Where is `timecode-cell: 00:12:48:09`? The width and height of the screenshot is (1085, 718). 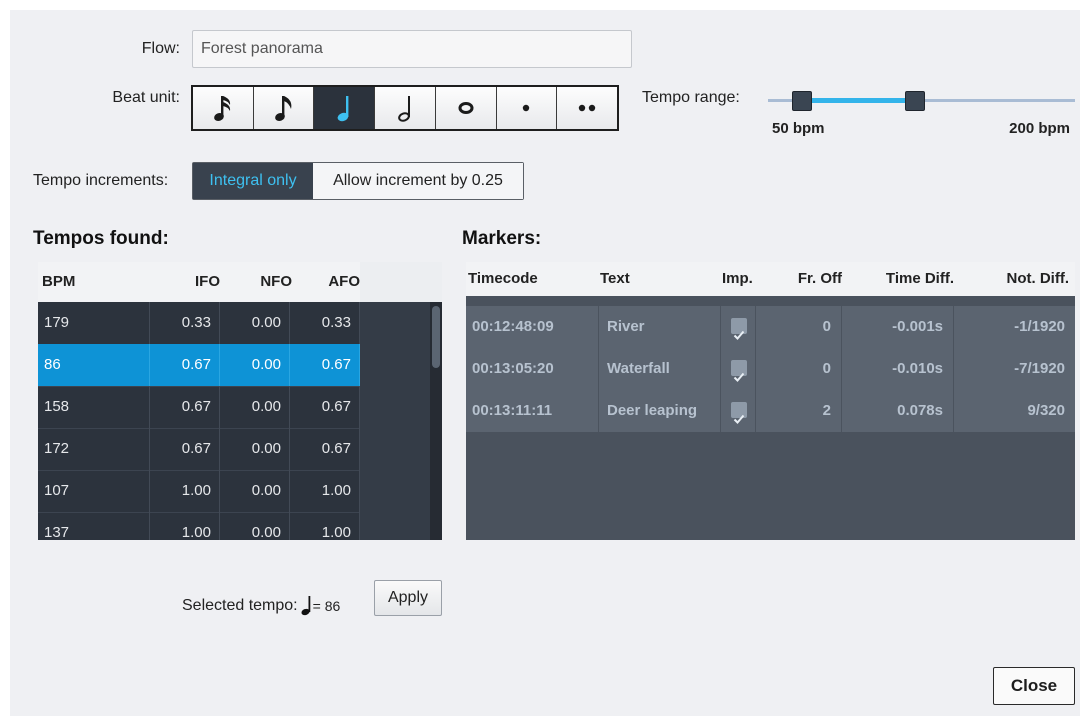
timecode-cell: 00:12:48:09 is located at coordinates (532, 327).